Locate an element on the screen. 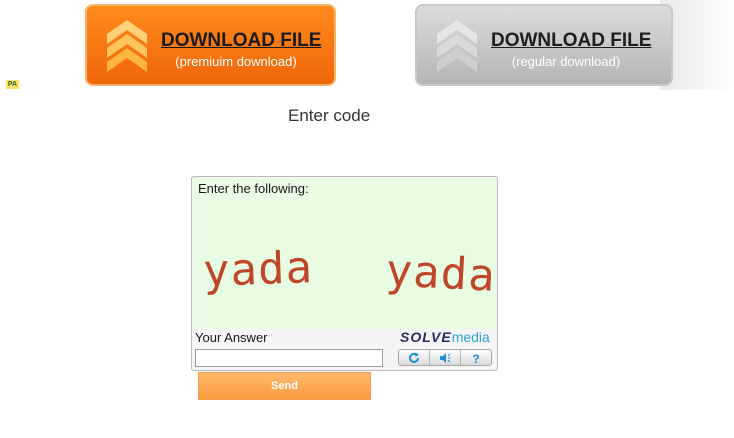 This screenshot has width=734, height=438. captcha-instruction: Enter the following: is located at coordinates (253, 188).